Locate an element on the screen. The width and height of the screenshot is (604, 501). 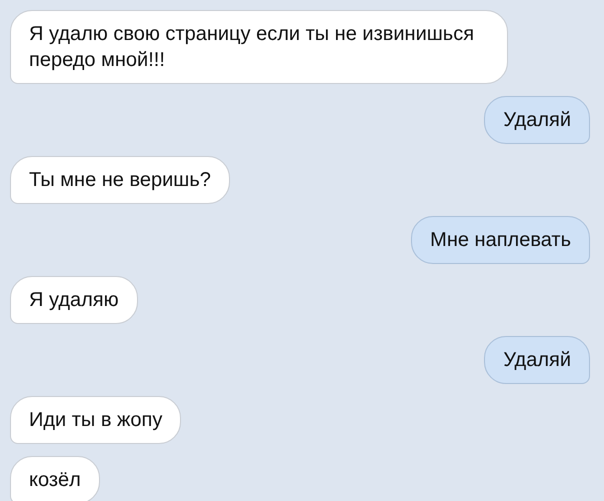
received-message: Ты мне не веришь? is located at coordinates (120, 180).